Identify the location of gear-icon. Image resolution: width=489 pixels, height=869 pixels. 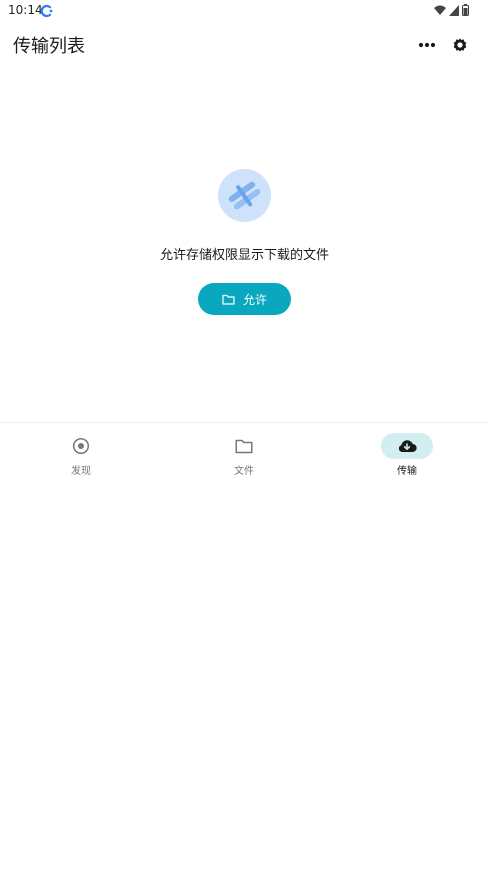
(460, 45).